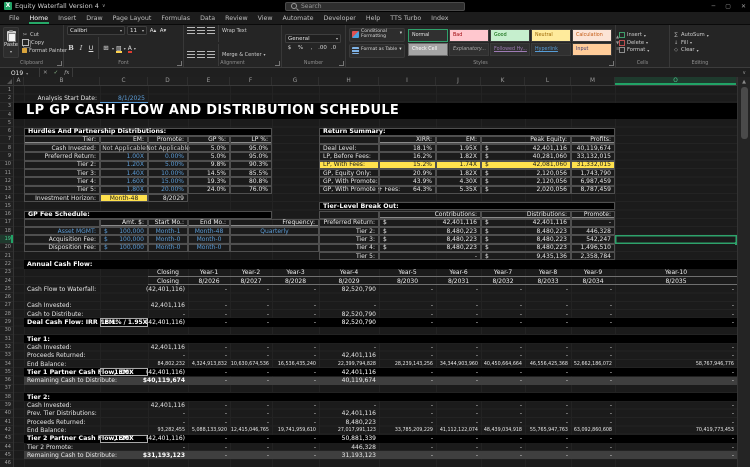 The width and height of the screenshot is (750, 467). Describe the element at coordinates (209, 430) in the screenshot. I see `cell-E42: 5,088,133,920` at that location.